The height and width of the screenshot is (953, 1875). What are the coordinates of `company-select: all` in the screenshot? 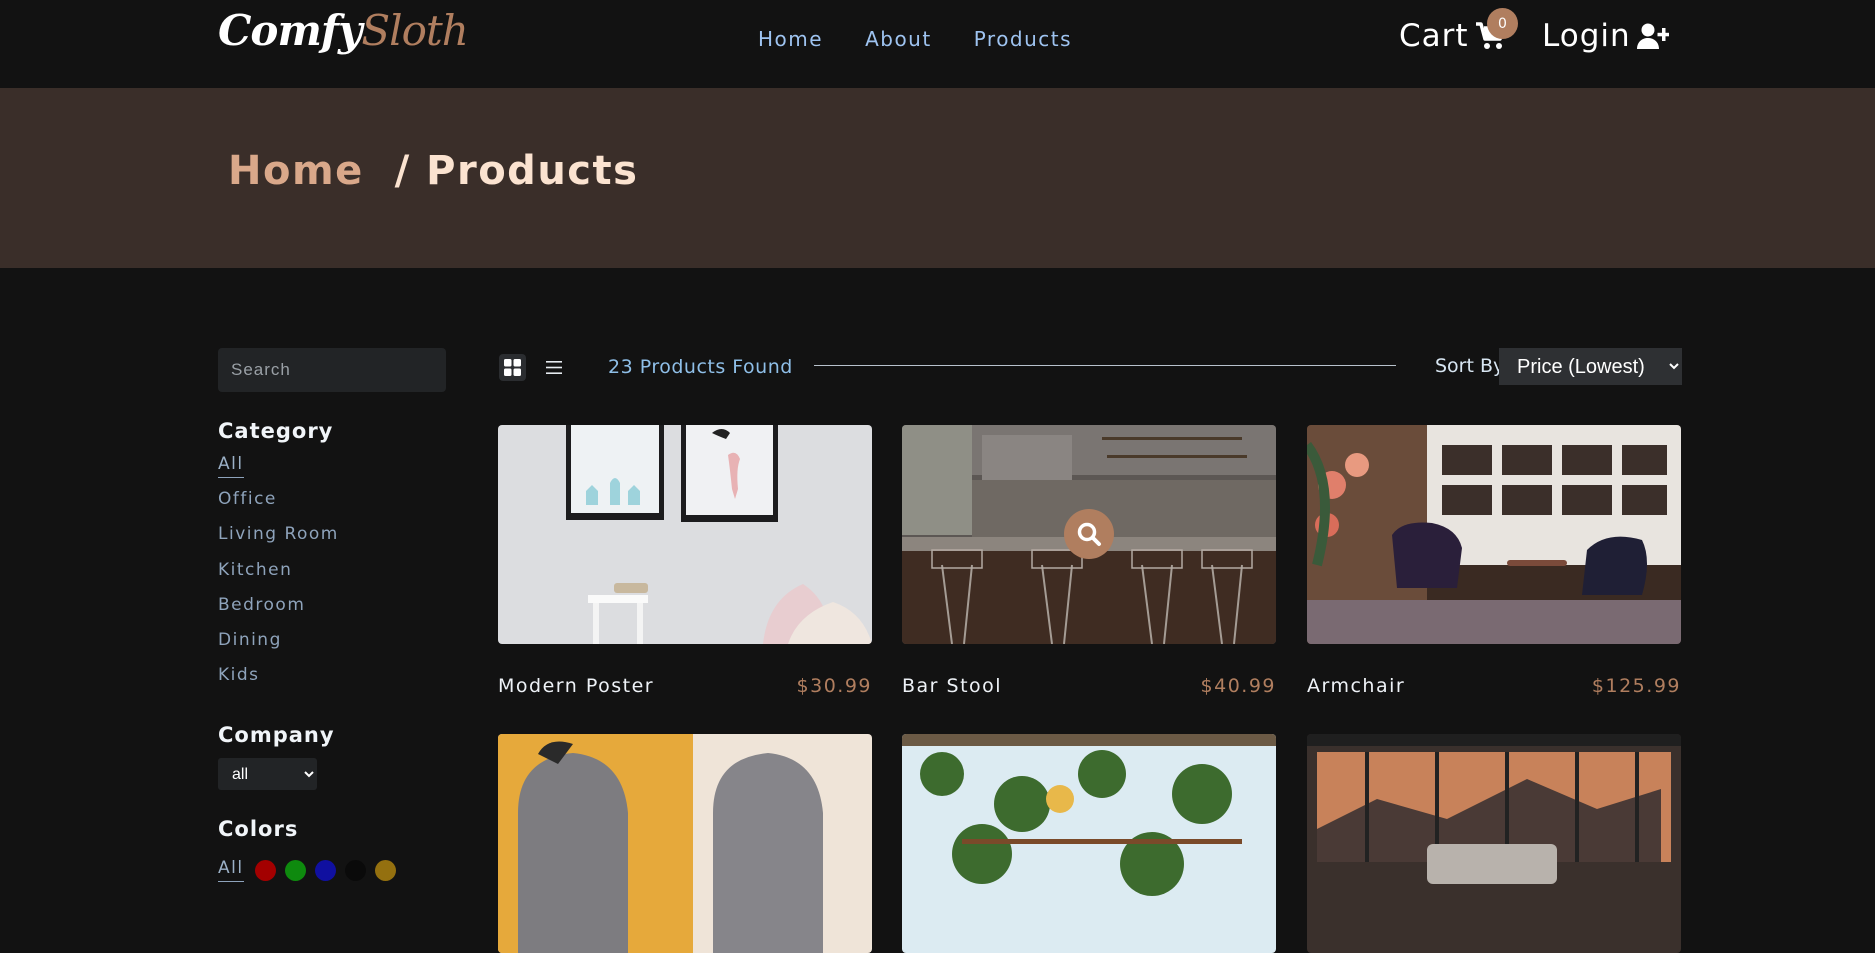 It's located at (267, 774).